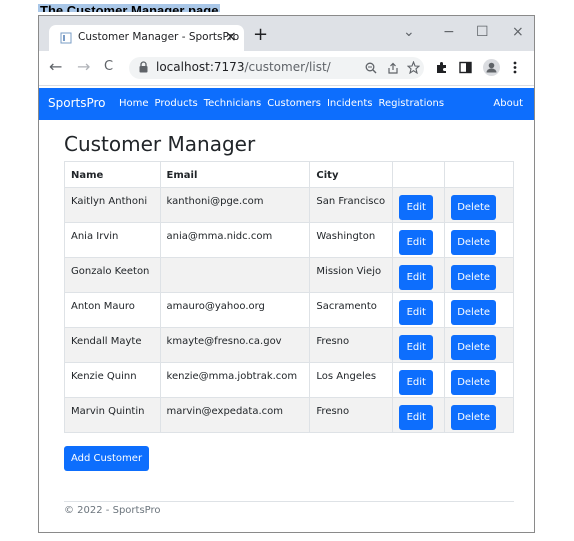 The height and width of the screenshot is (541, 574). What do you see at coordinates (231, 37) in the screenshot?
I see `tab-close-icon: ×` at bounding box center [231, 37].